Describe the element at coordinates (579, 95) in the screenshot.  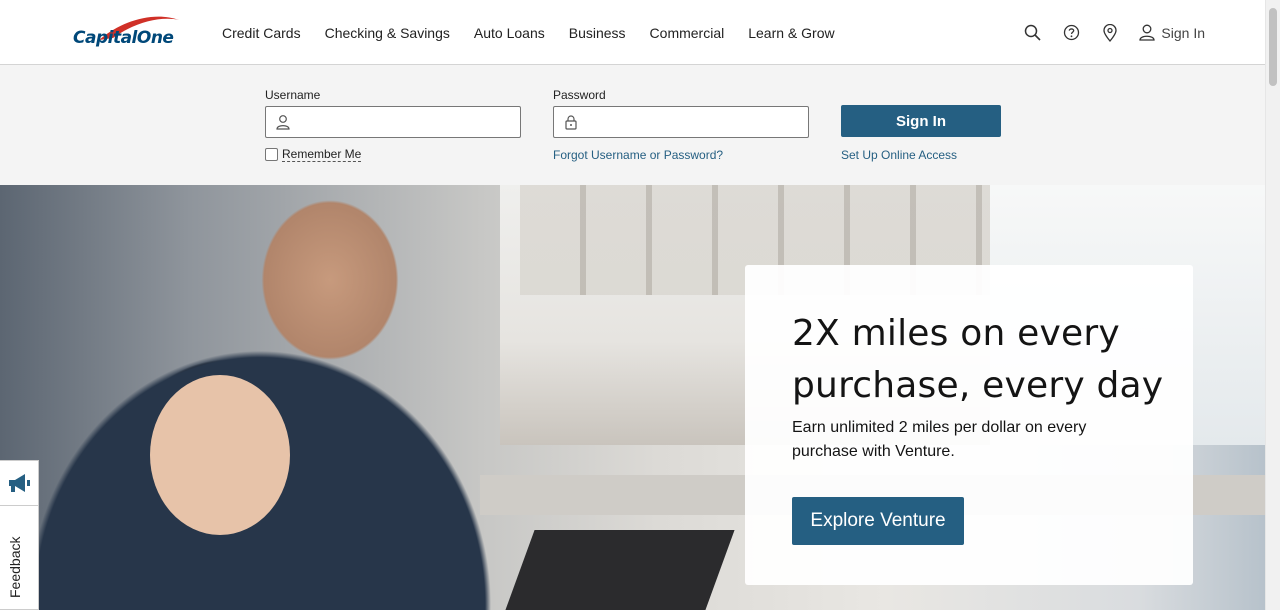
I see `password-label: Password` at that location.